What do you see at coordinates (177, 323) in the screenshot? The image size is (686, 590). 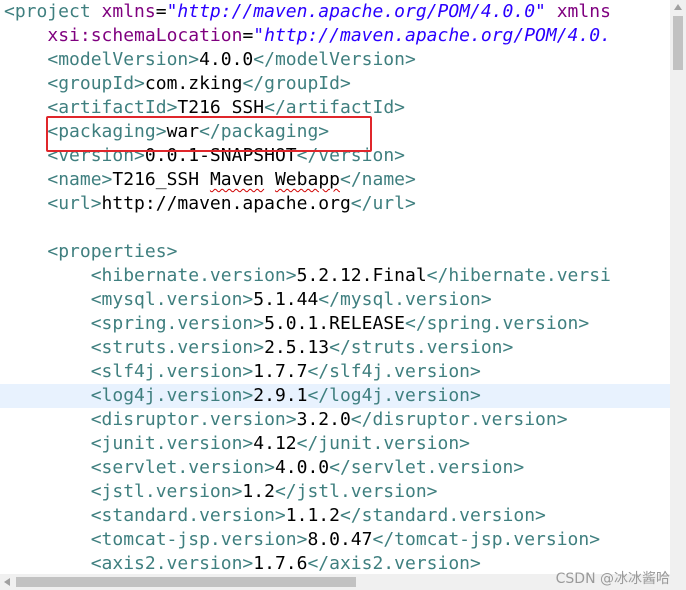 I see `xml-tag: <spring.version>` at bounding box center [177, 323].